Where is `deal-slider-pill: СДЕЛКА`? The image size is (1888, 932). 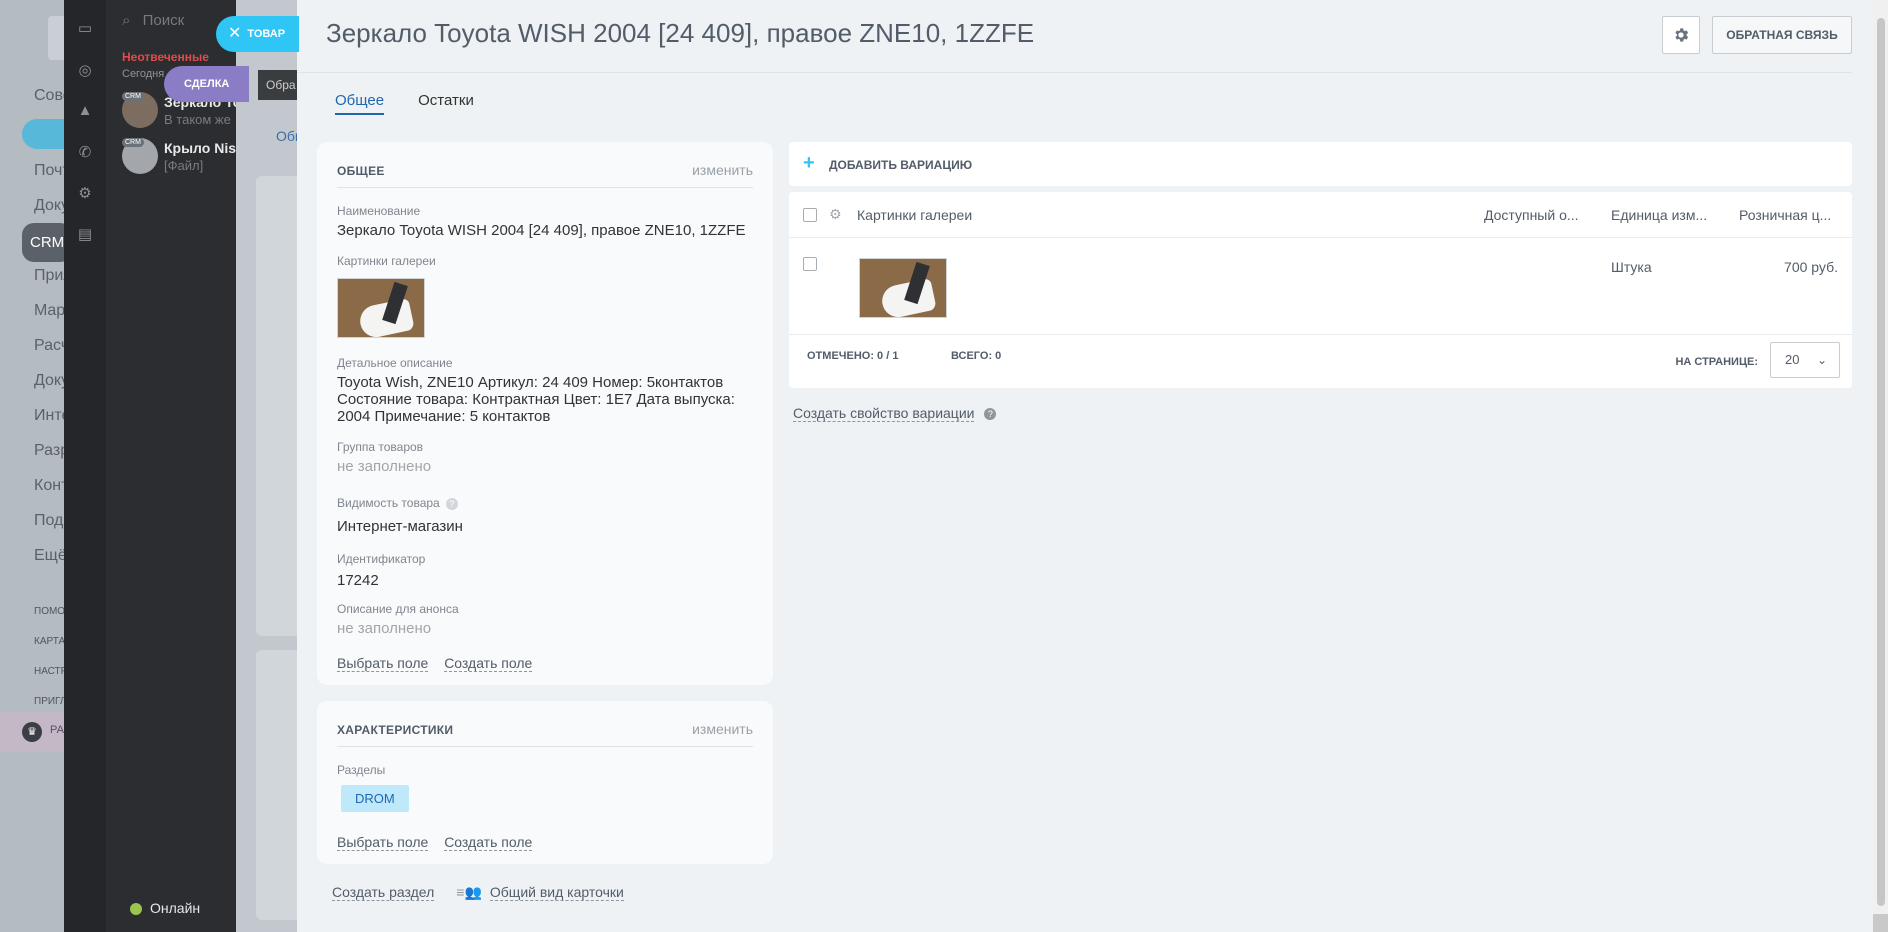
deal-slider-pill: СДЕЛКА is located at coordinates (207, 84).